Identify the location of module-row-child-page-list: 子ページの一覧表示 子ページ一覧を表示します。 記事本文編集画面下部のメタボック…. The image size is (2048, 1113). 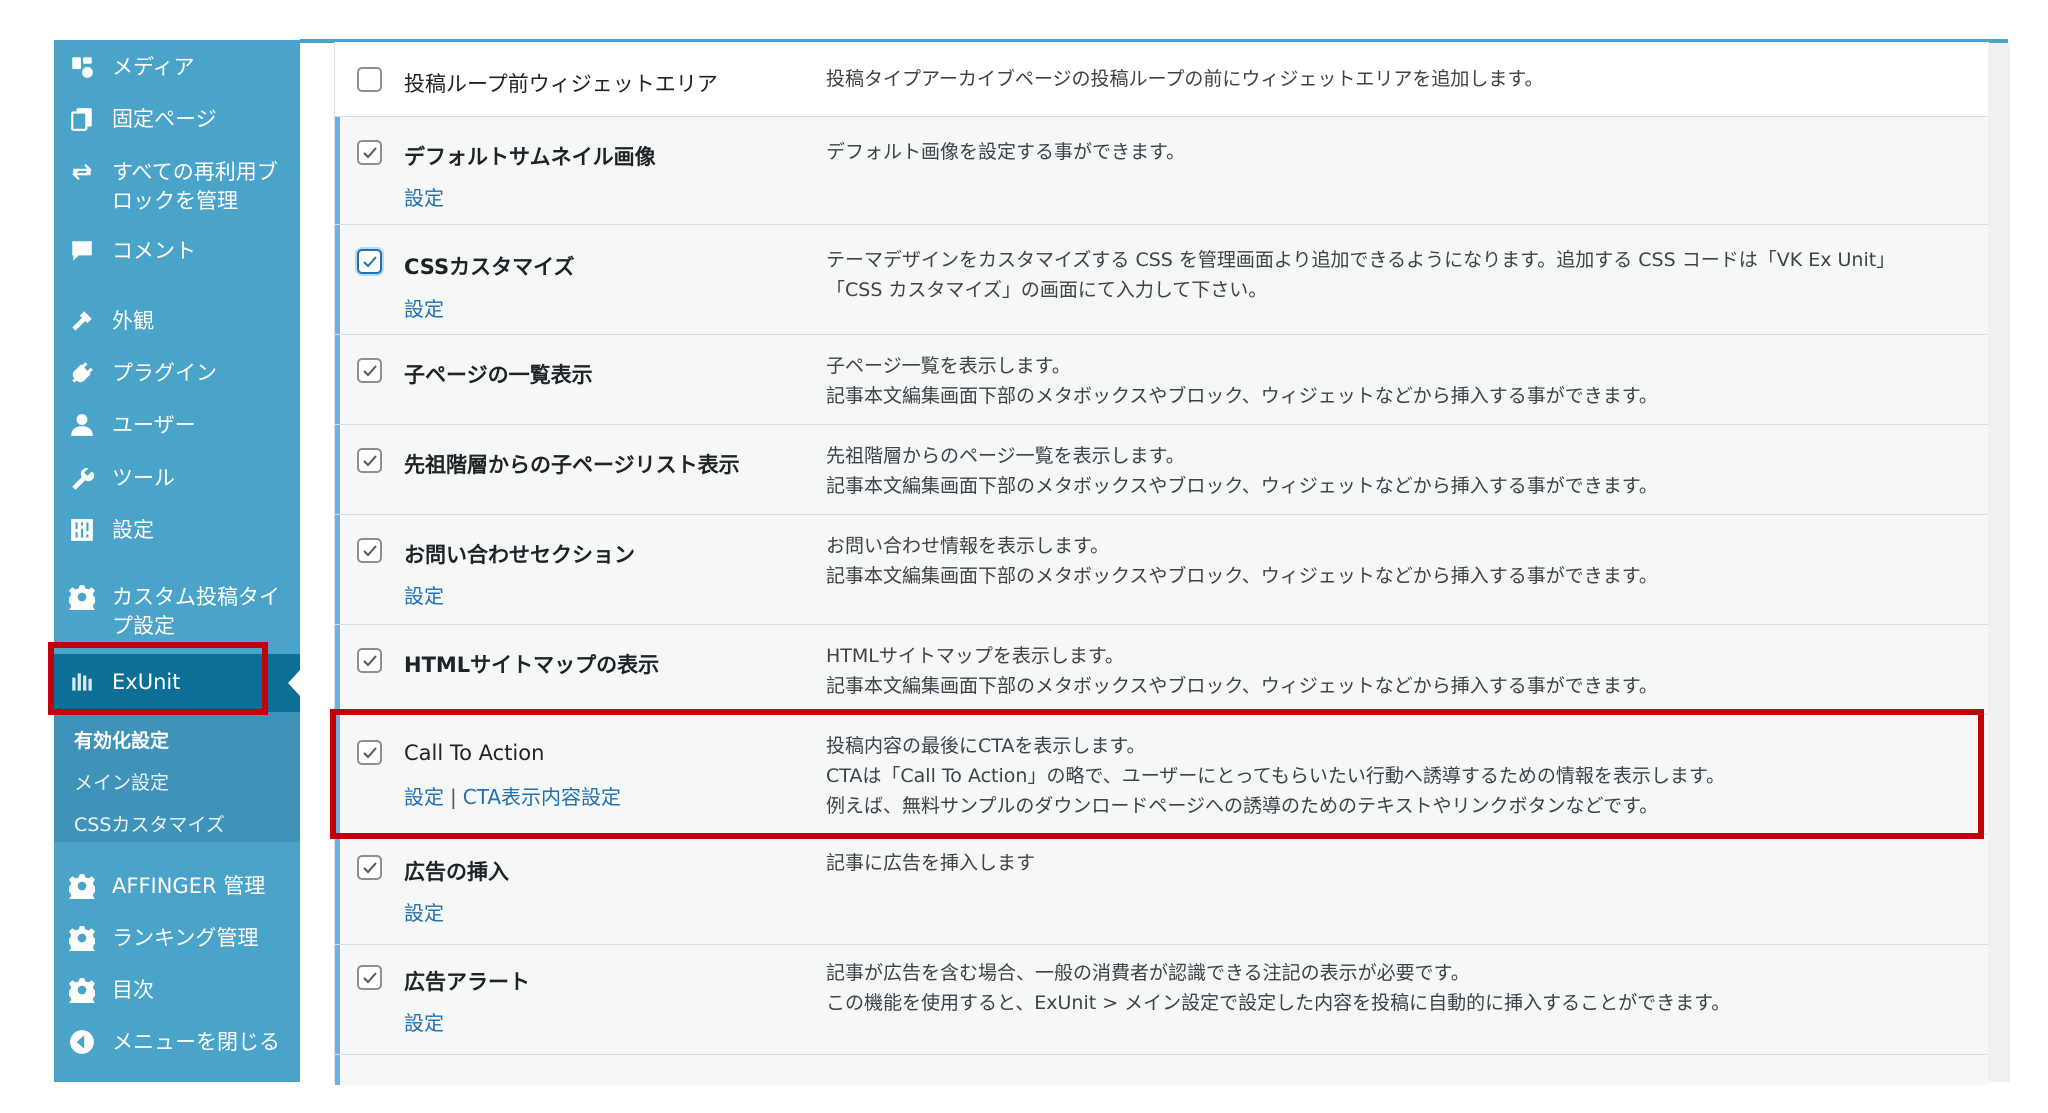
(1162, 380).